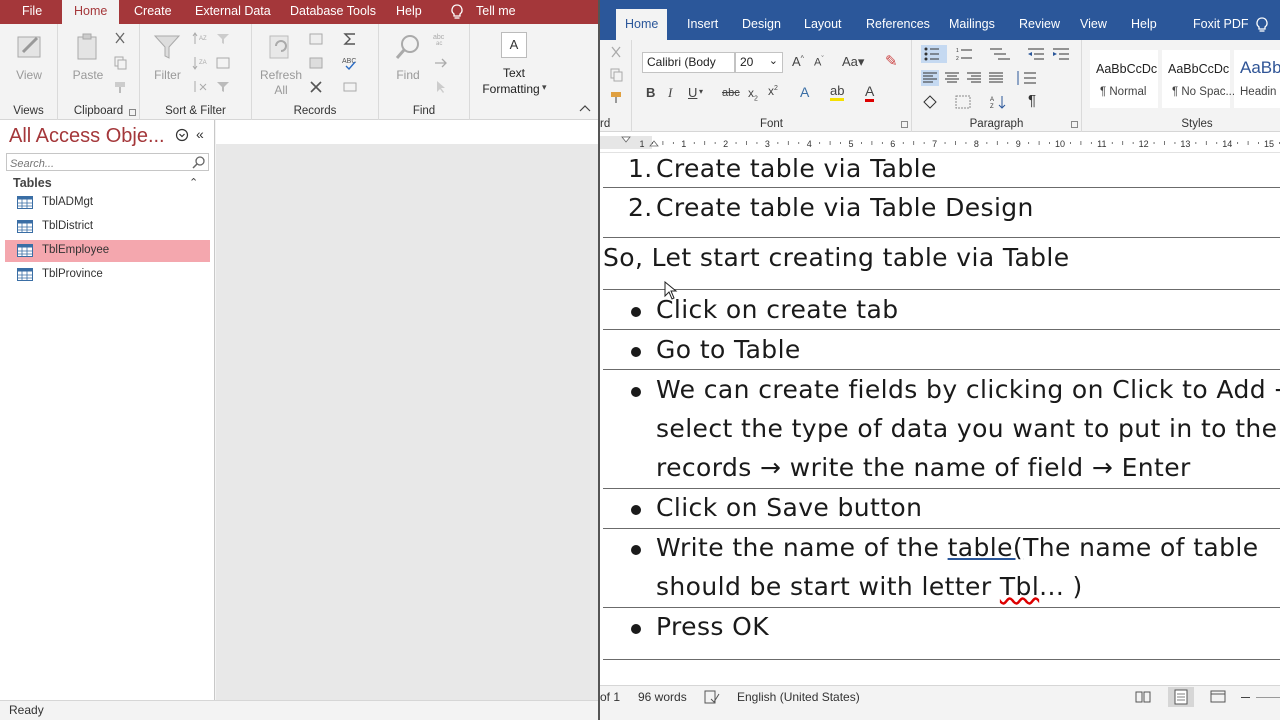 The width and height of the screenshot is (1280, 720). I want to click on multilevel-list-icon, so click(1000, 54).